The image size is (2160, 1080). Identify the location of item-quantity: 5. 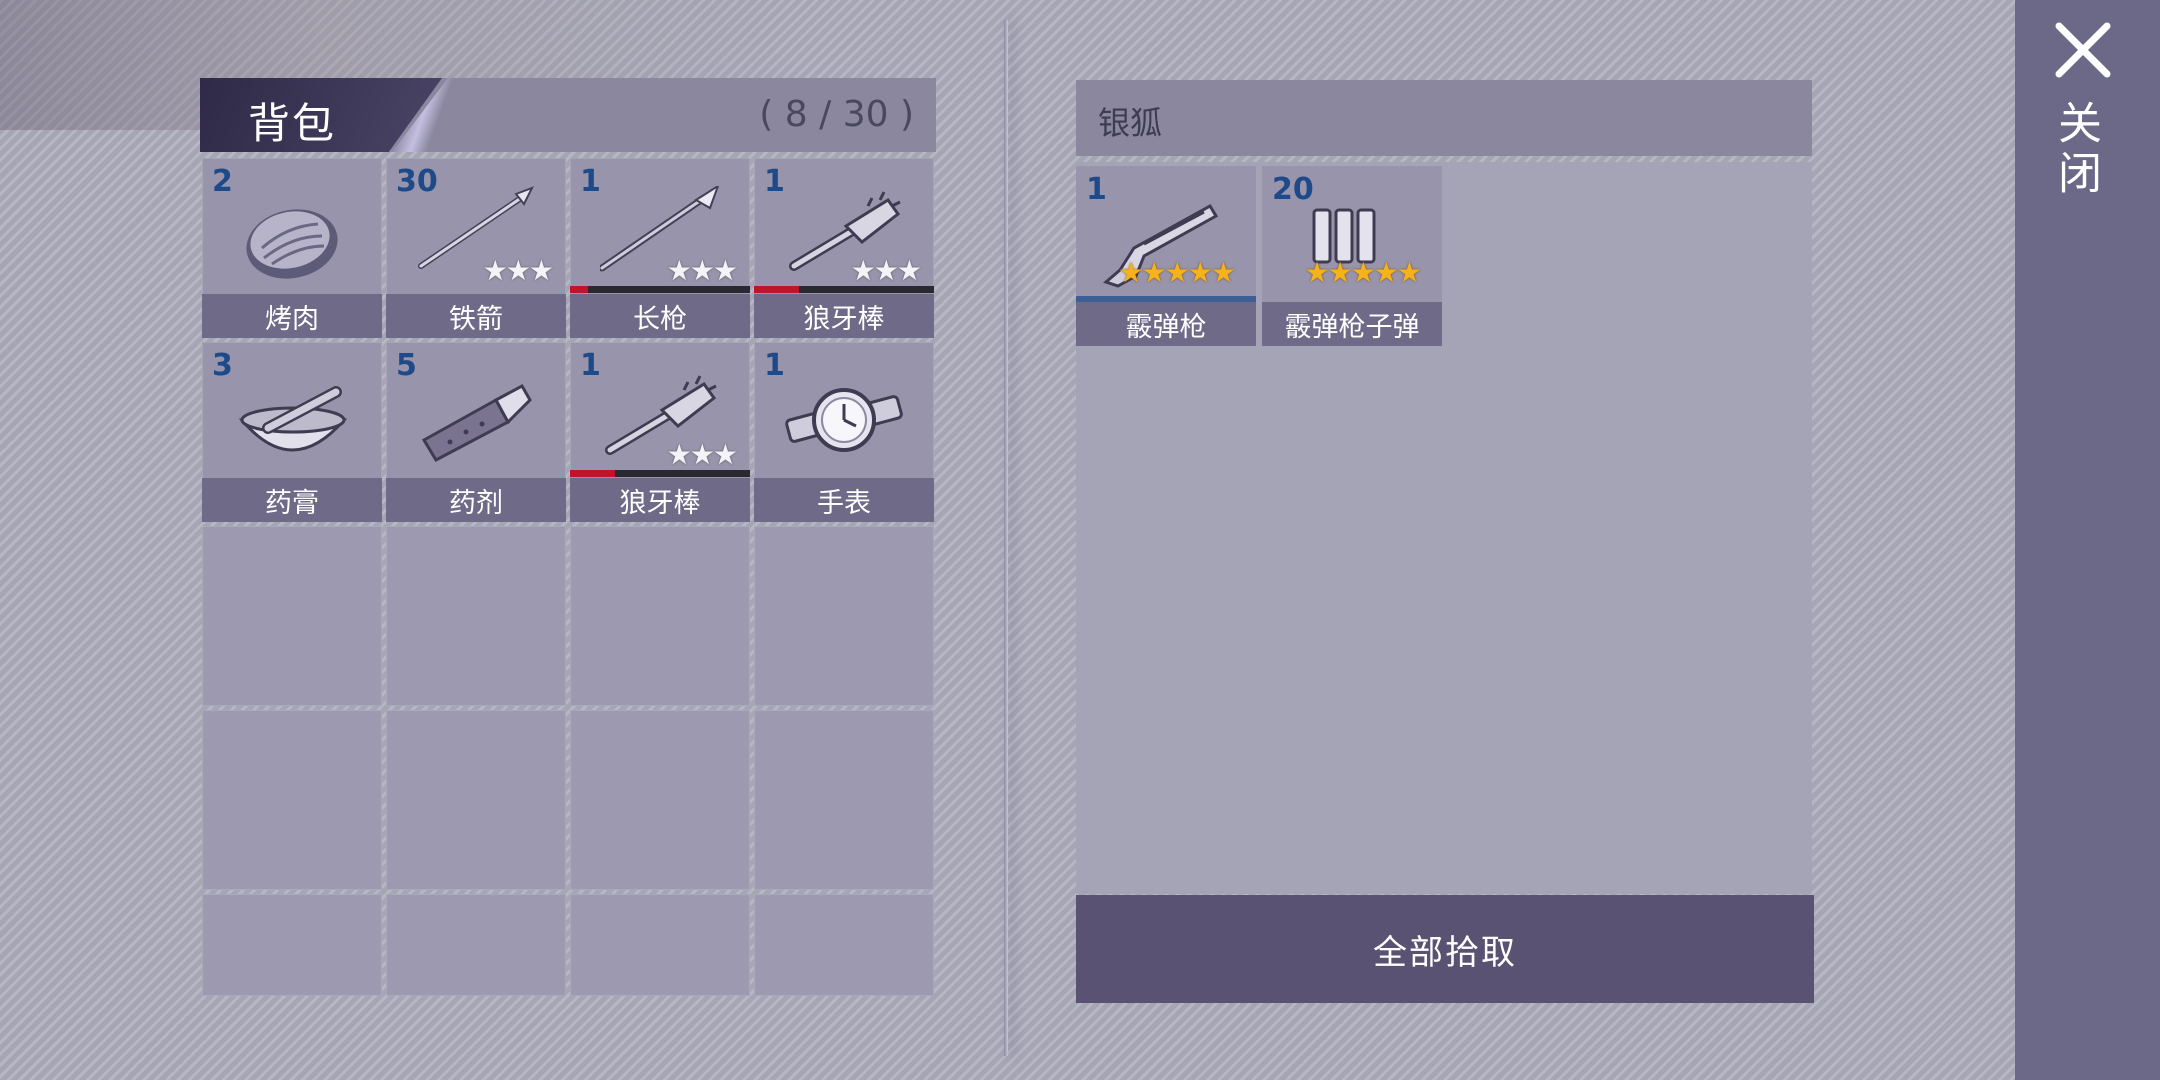
(406, 365).